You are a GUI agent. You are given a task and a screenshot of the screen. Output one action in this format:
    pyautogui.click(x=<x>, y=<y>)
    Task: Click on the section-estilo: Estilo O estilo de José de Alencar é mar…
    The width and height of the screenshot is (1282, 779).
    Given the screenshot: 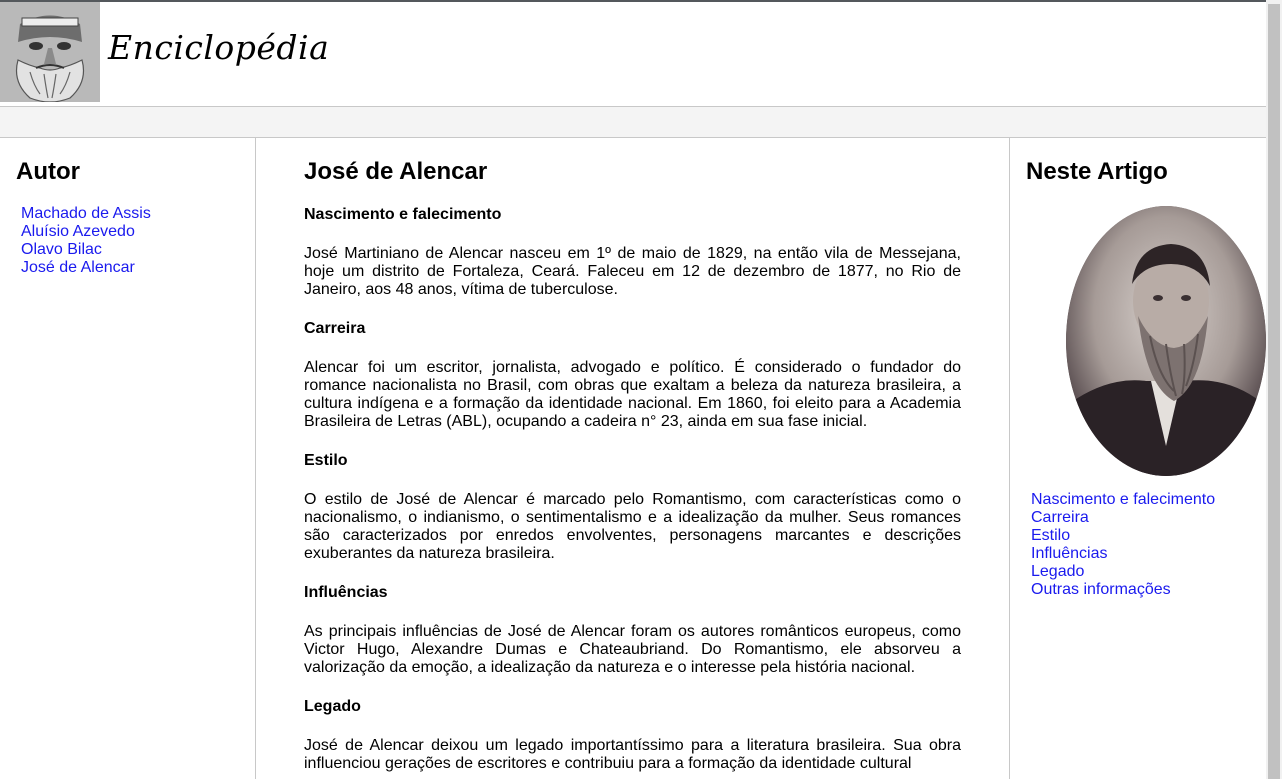 What is the action you would take?
    pyautogui.click(x=632, y=507)
    